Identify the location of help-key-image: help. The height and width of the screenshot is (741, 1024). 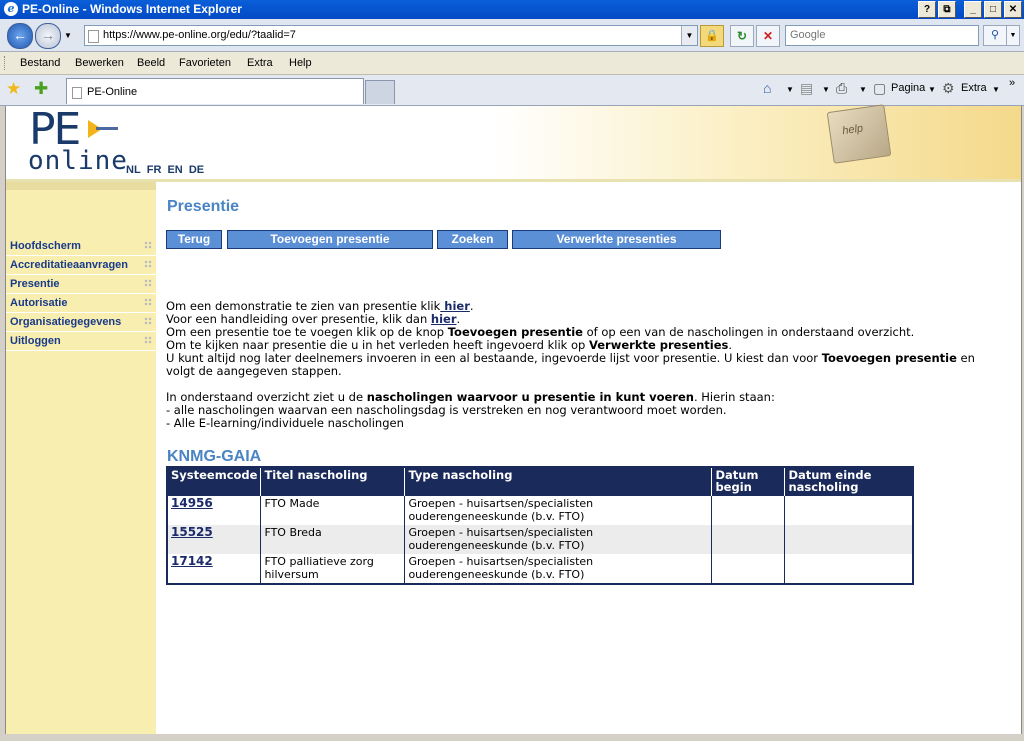
(859, 134).